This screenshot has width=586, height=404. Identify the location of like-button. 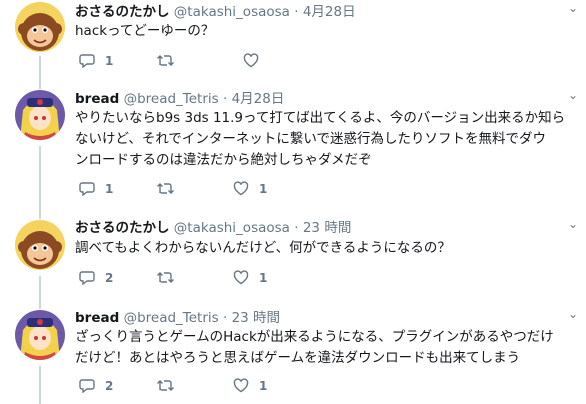
(251, 60).